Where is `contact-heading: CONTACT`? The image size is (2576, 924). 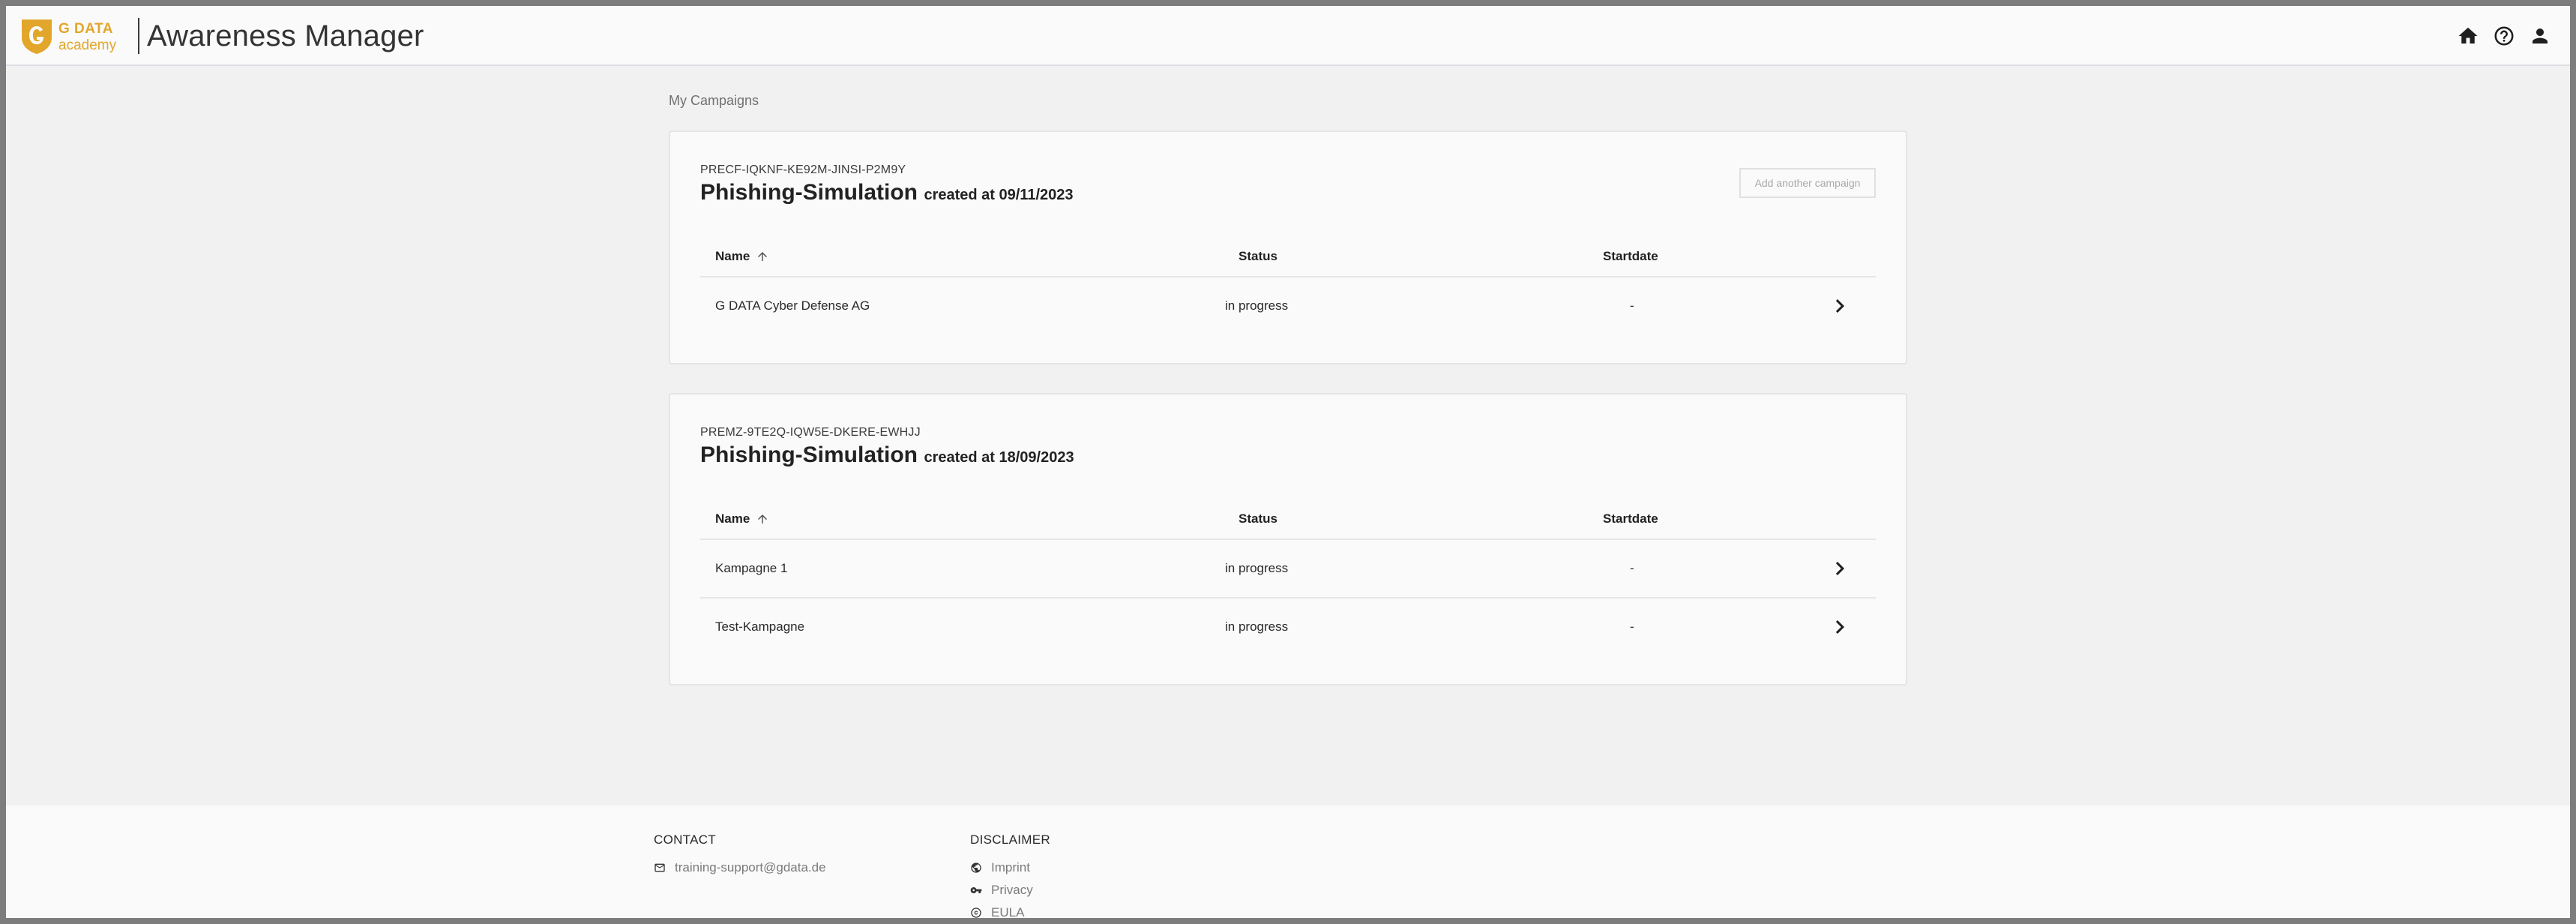 contact-heading: CONTACT is located at coordinates (685, 839).